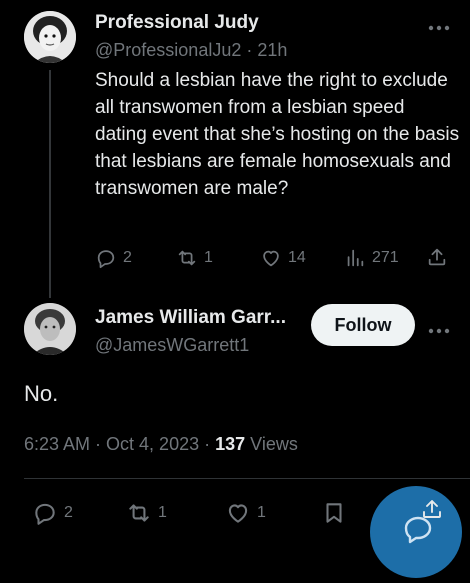  I want to click on parent-avatar, so click(50, 37).